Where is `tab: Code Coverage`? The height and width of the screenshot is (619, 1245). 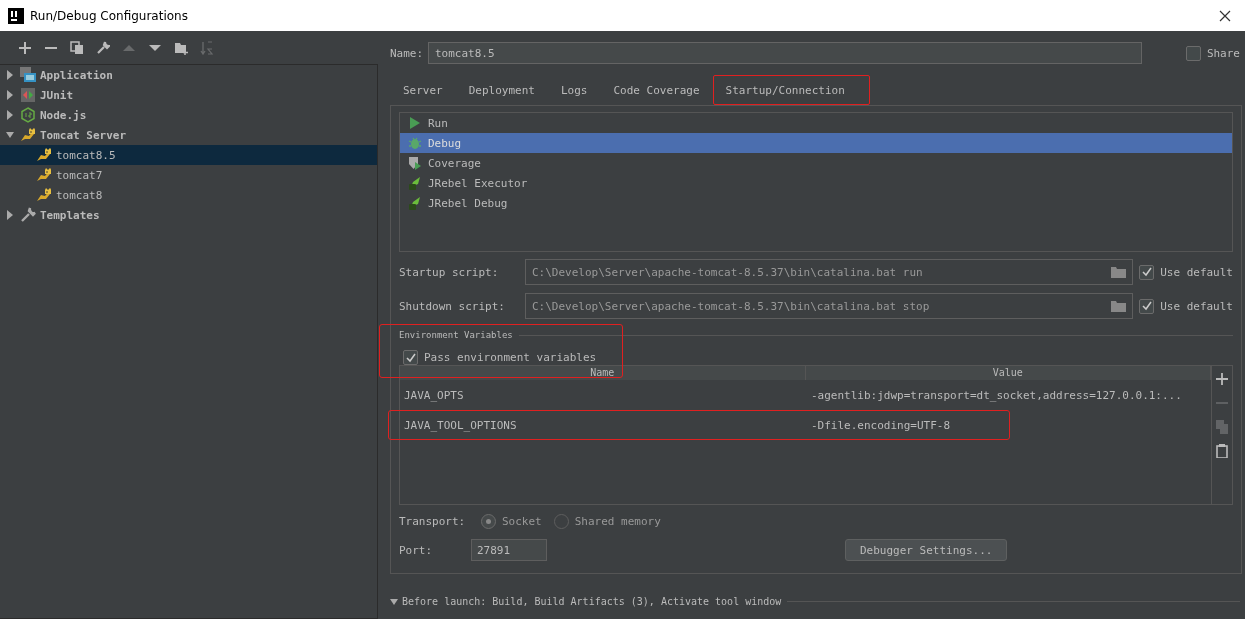 tab: Code Coverage is located at coordinates (656, 90).